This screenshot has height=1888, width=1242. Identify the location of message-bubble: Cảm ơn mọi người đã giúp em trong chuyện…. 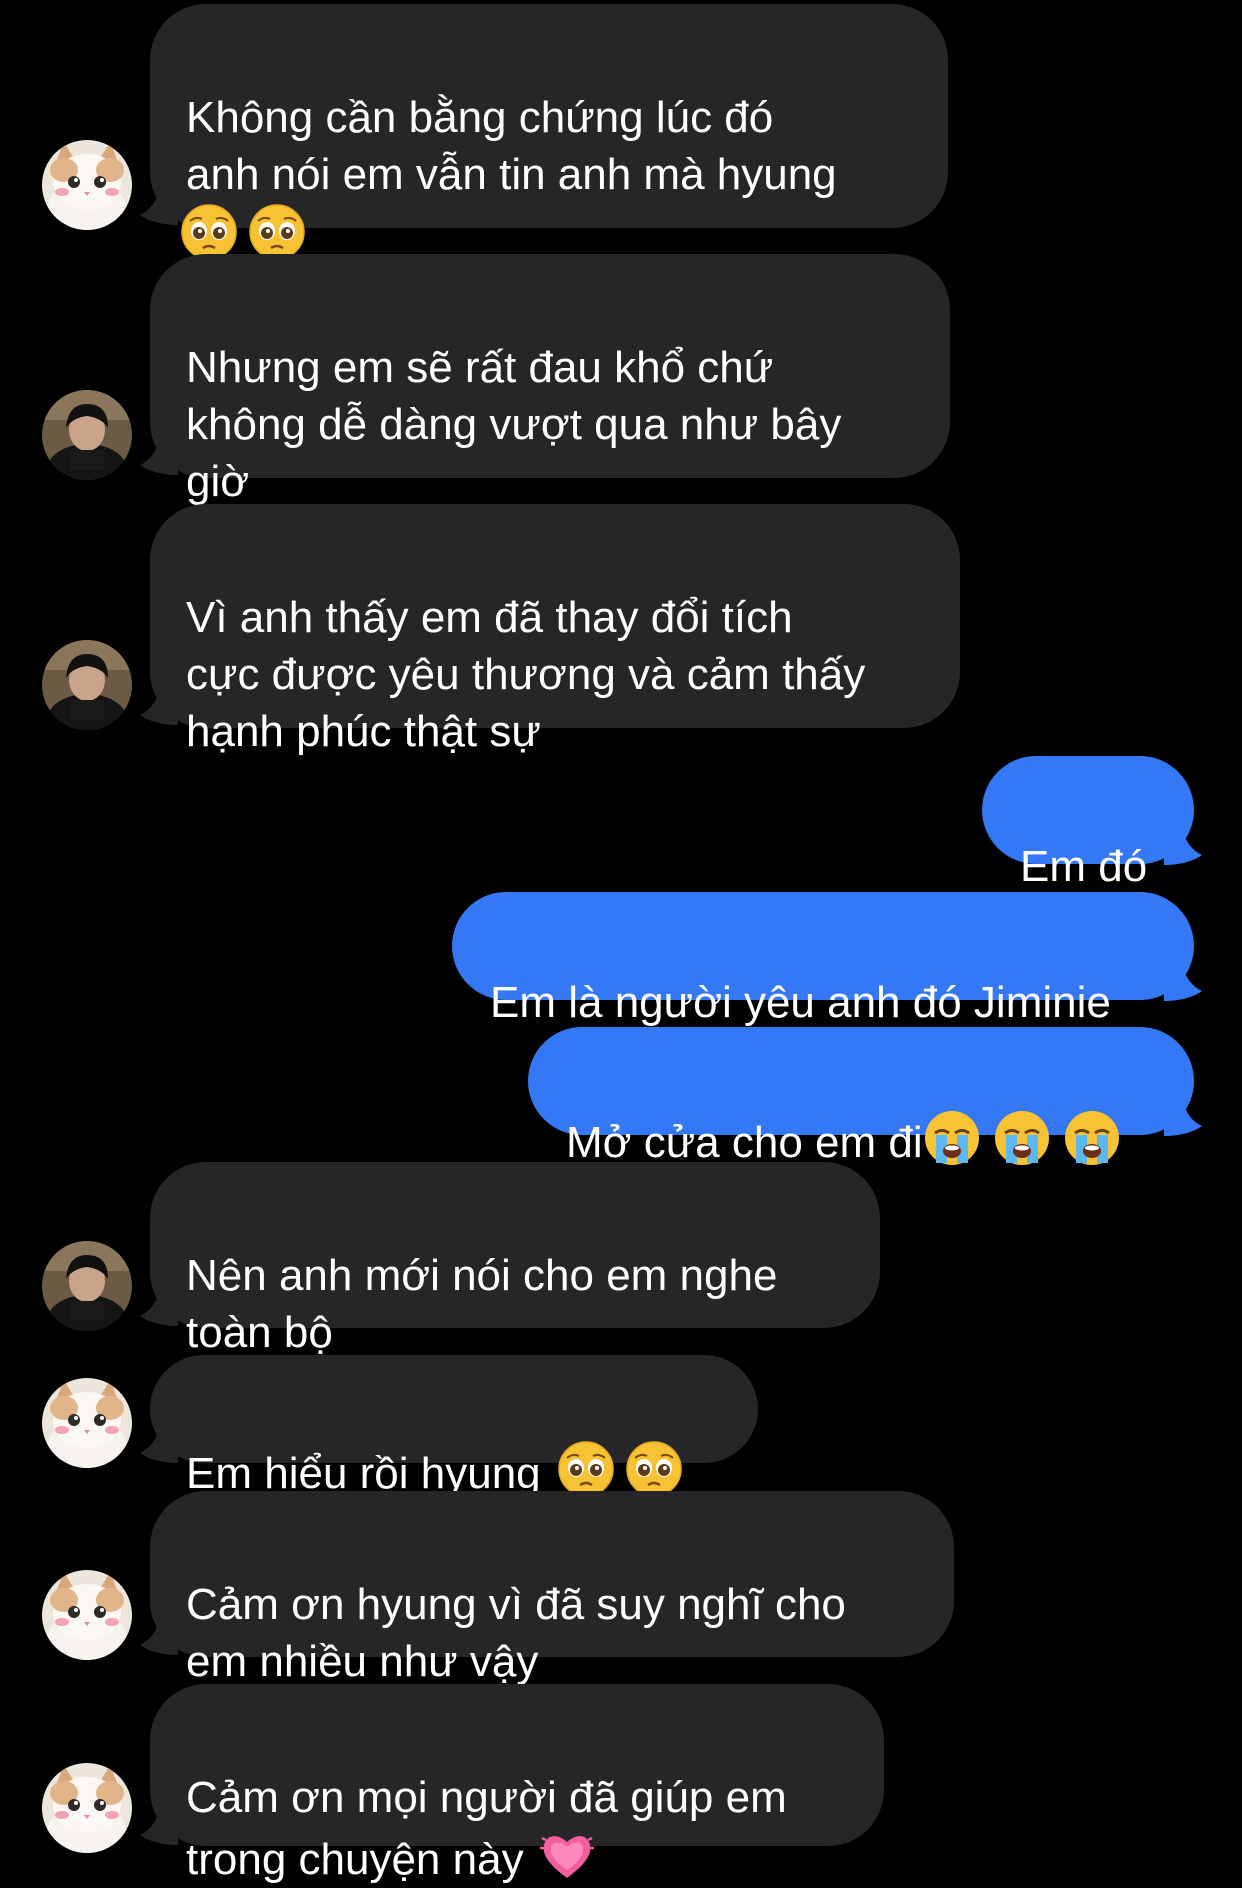
(517, 1784).